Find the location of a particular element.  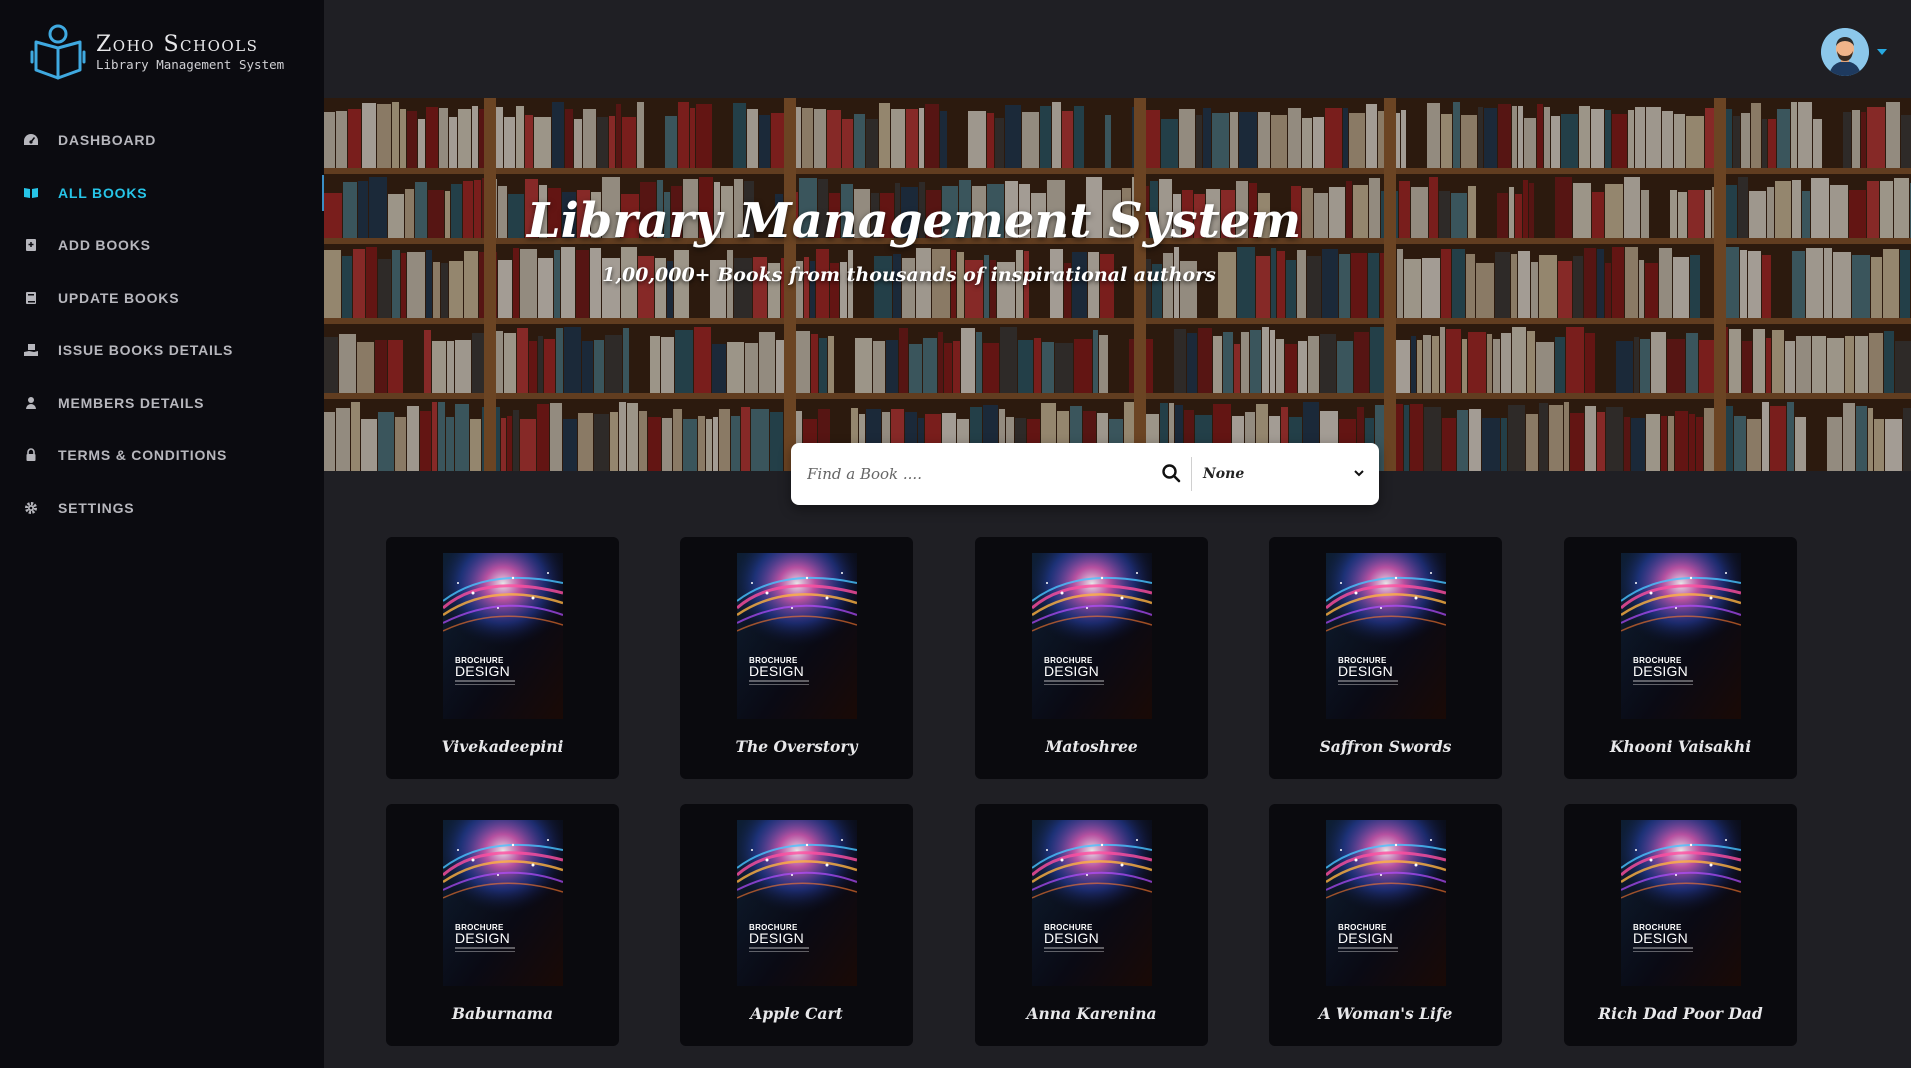

sidebar-item-label: ADD BOOKS is located at coordinates (104, 245).